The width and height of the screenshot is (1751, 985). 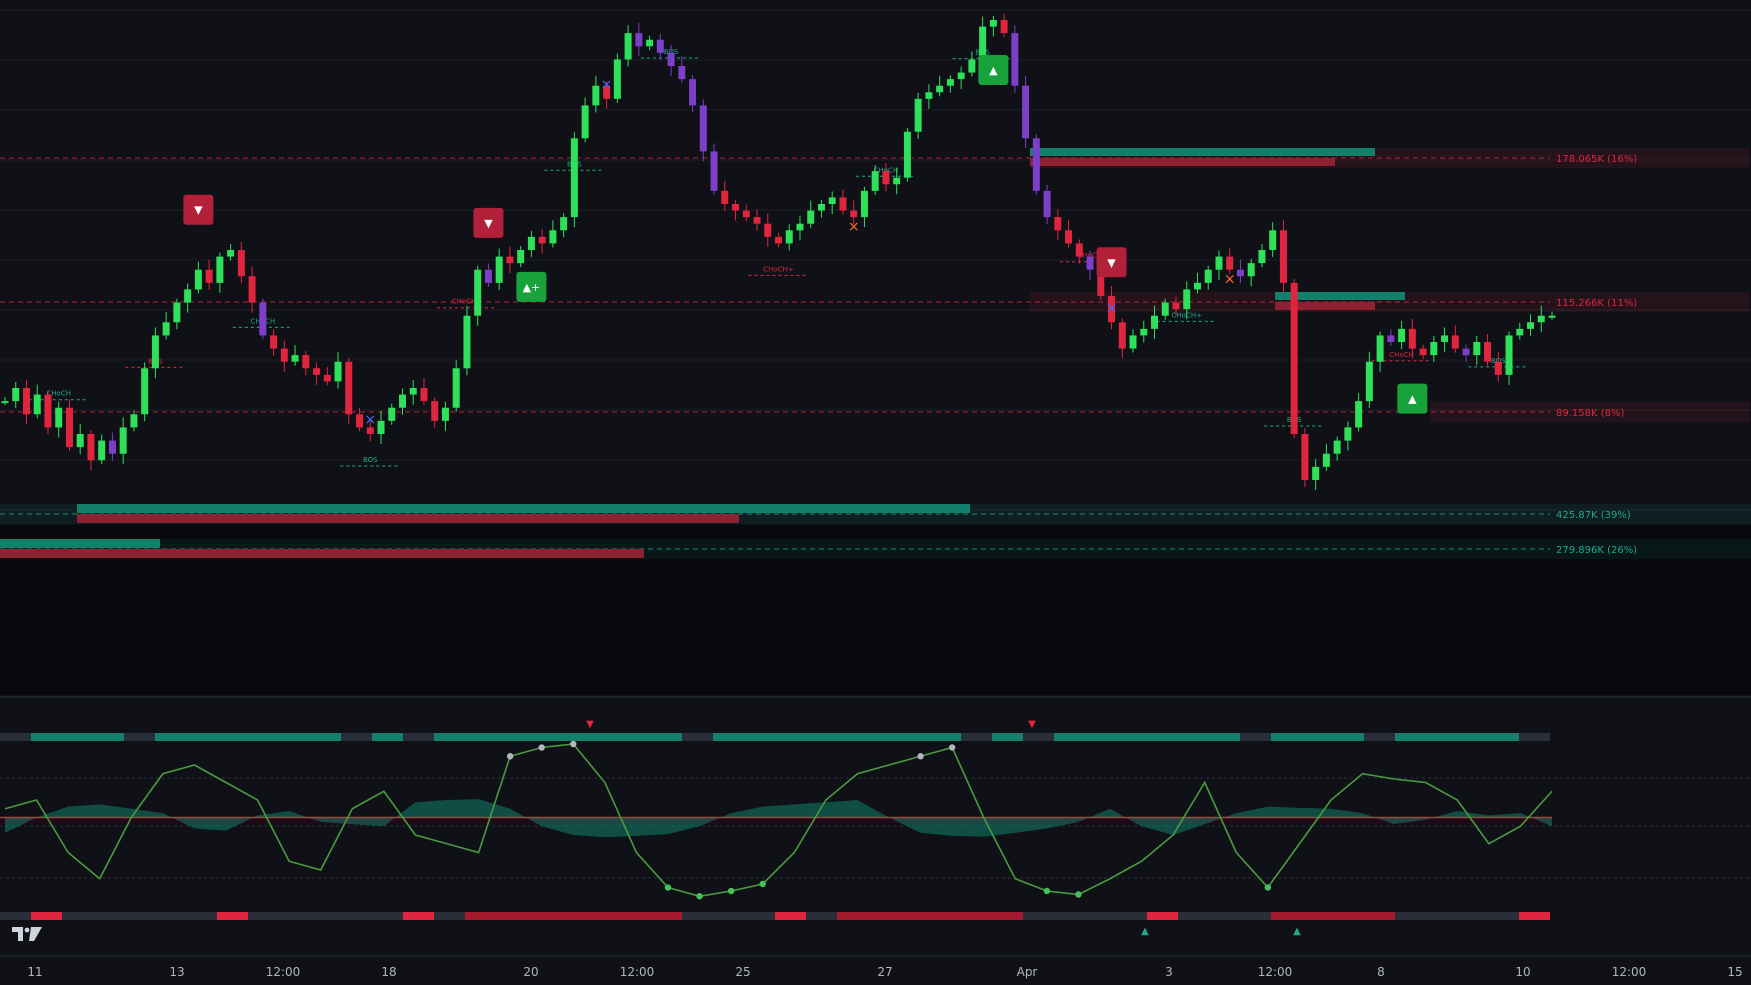 What do you see at coordinates (1297, 931) in the screenshot?
I see `bullish-divergence-icon: ▲` at bounding box center [1297, 931].